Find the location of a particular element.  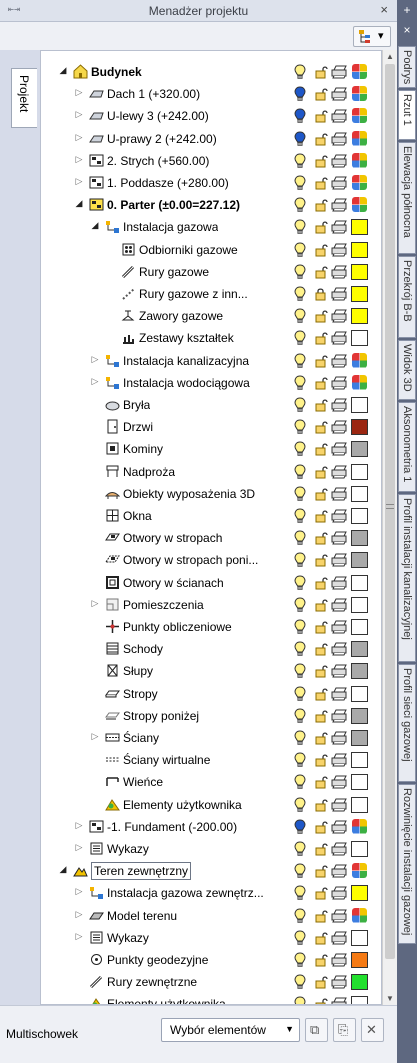

tree-row: ◢ Budynek is located at coordinates (211, 72).